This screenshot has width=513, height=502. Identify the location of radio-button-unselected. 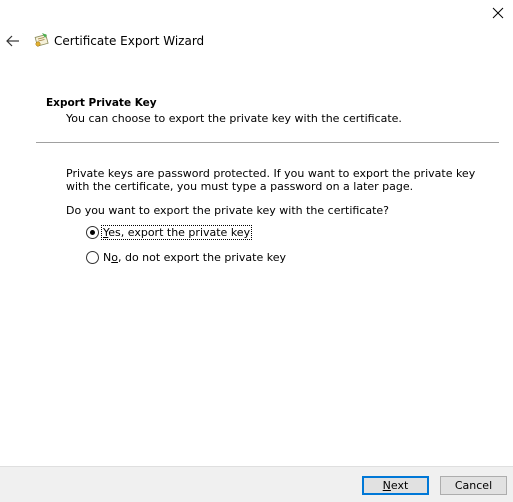
(92, 257).